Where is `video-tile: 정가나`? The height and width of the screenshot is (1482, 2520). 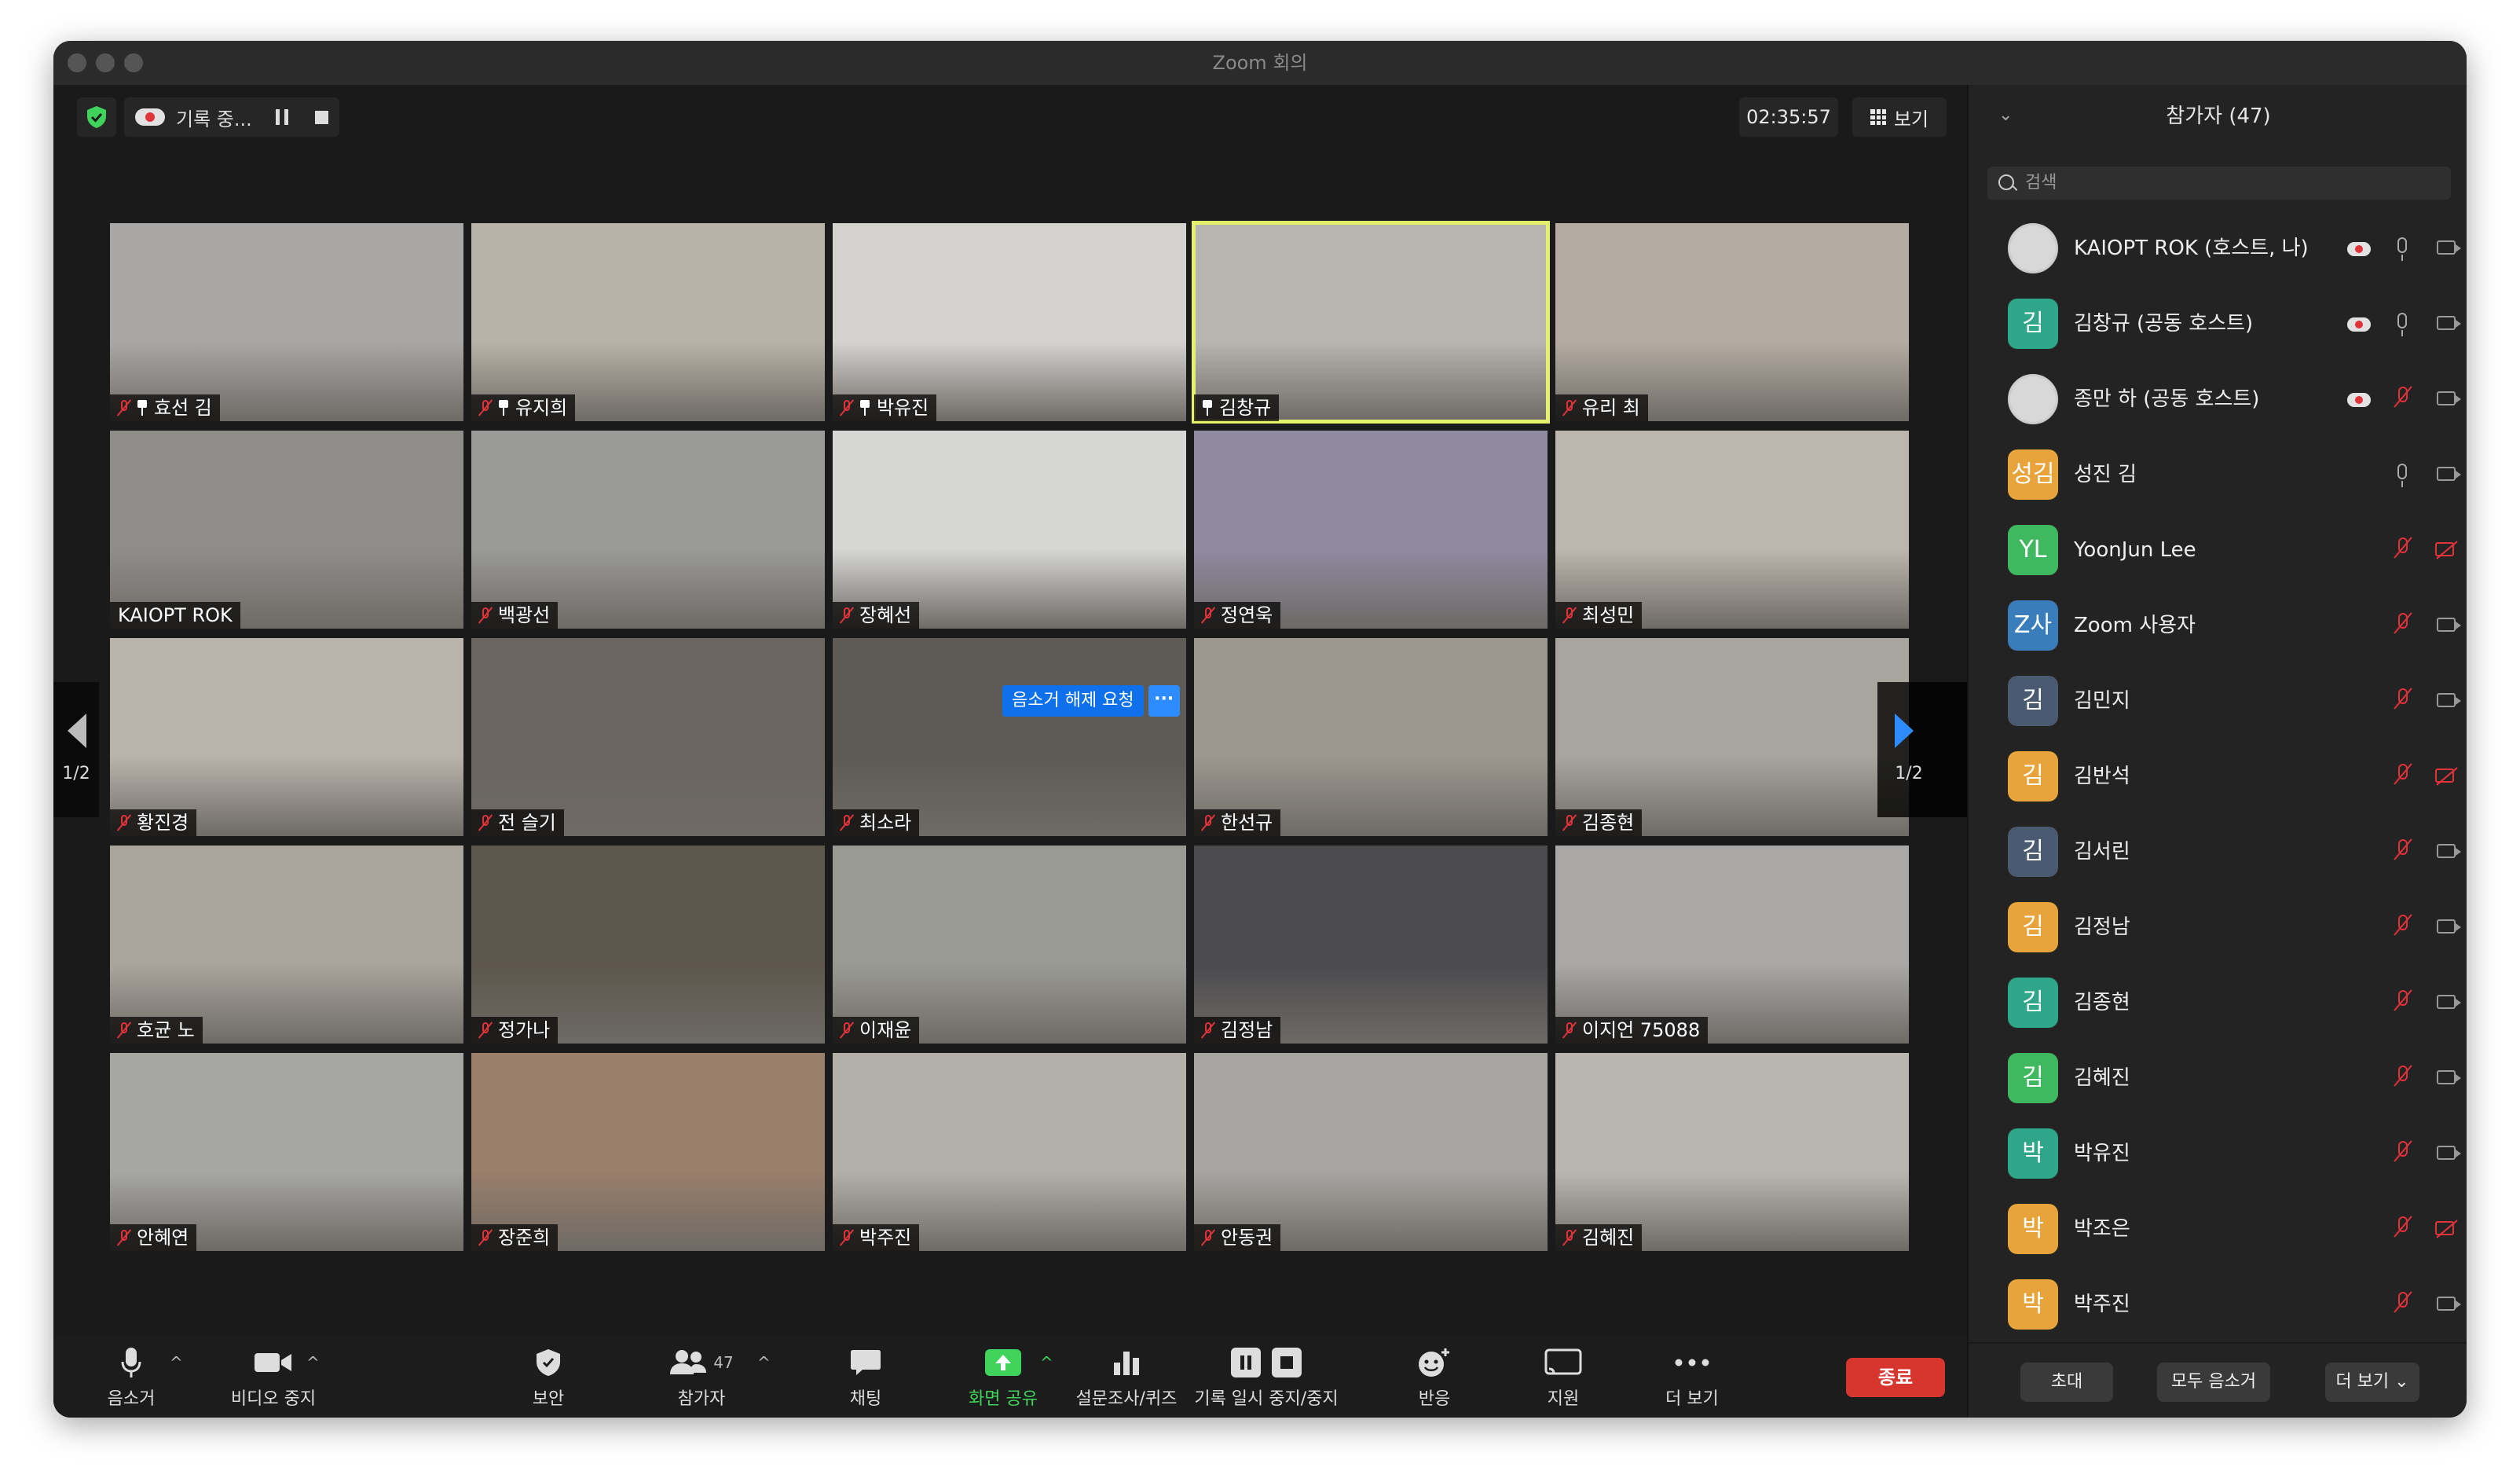
video-tile: 정가나 is located at coordinates (648, 945).